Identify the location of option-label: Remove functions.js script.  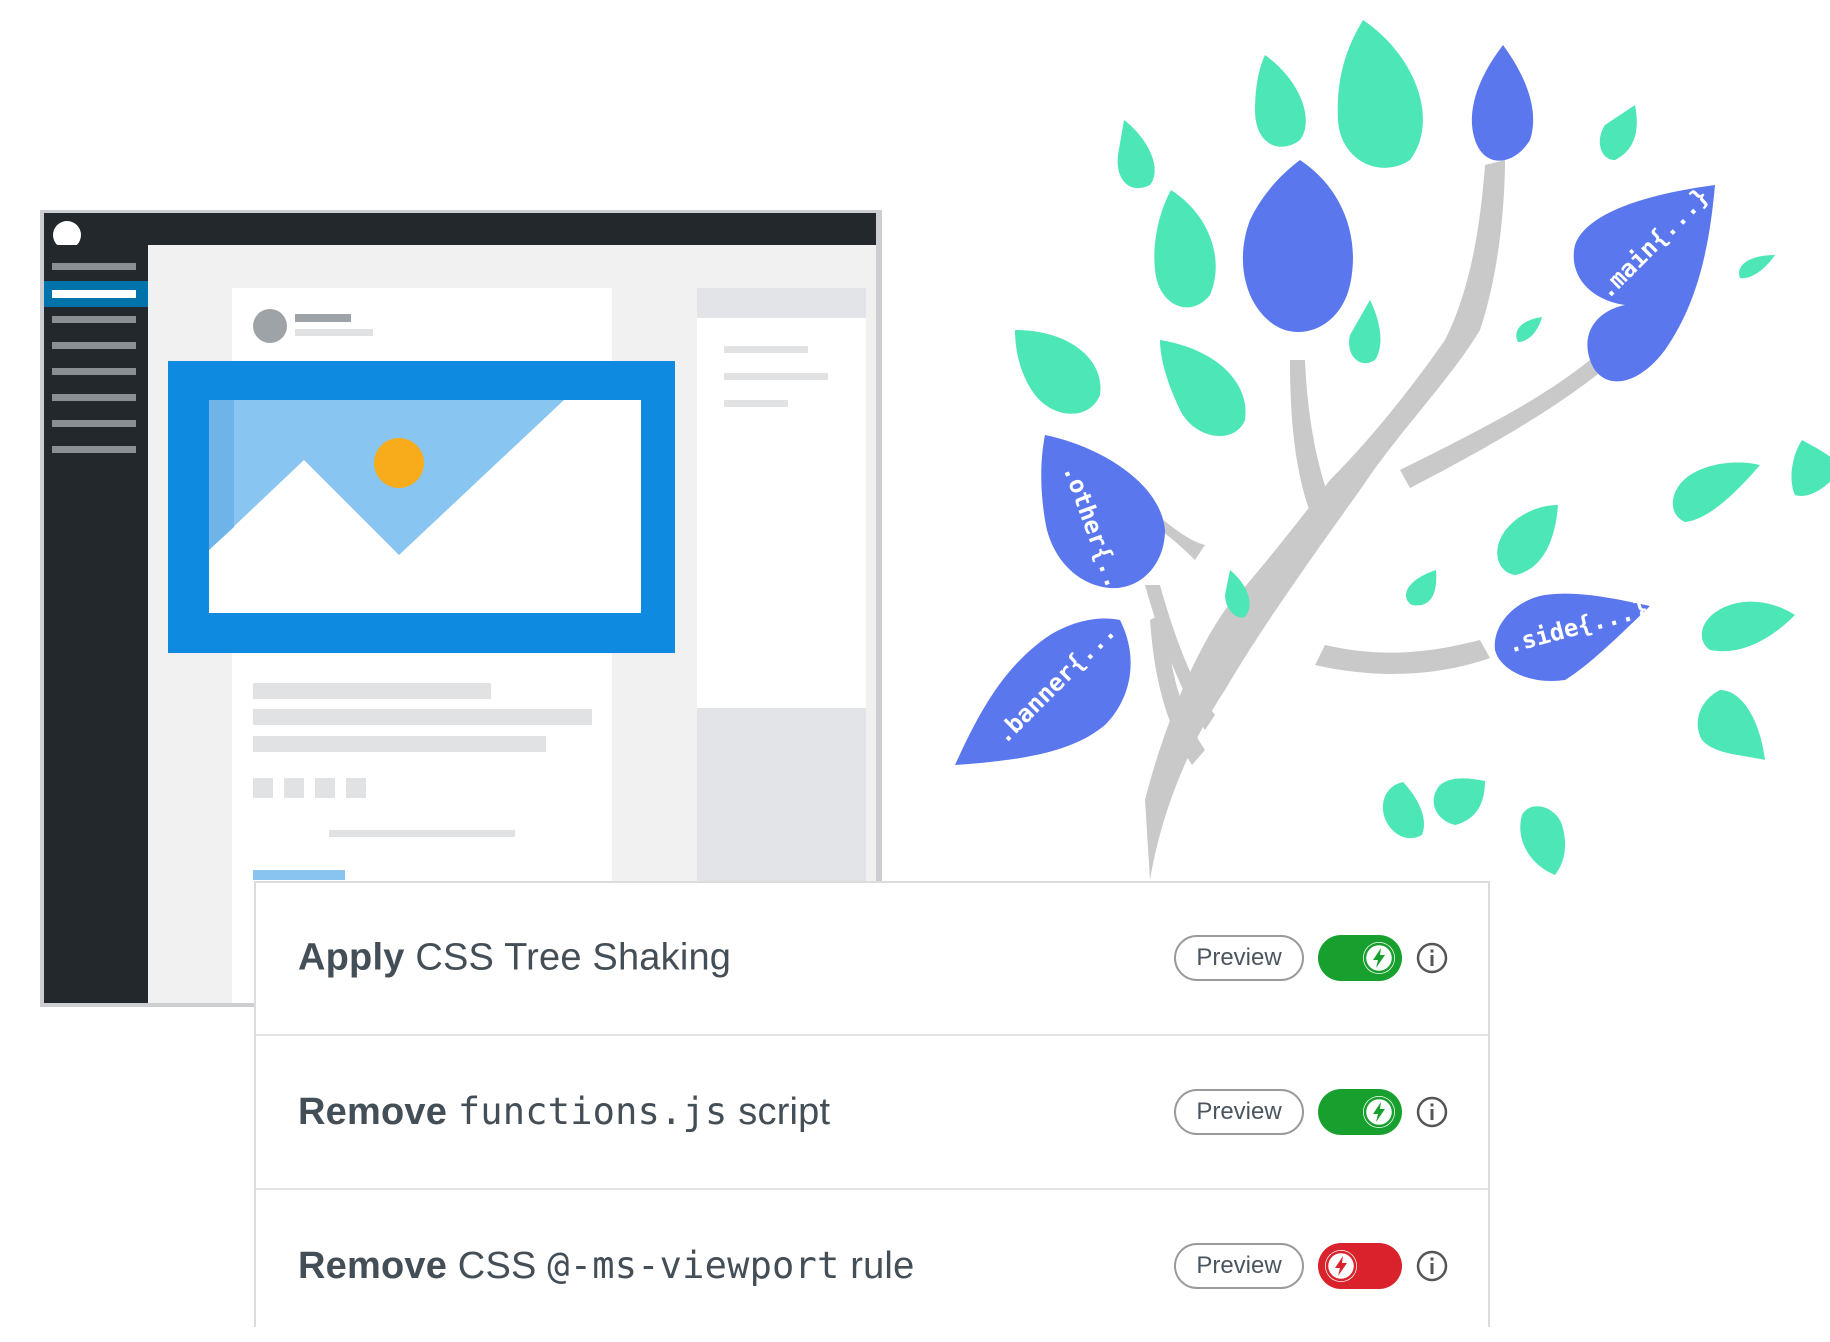
(564, 1112).